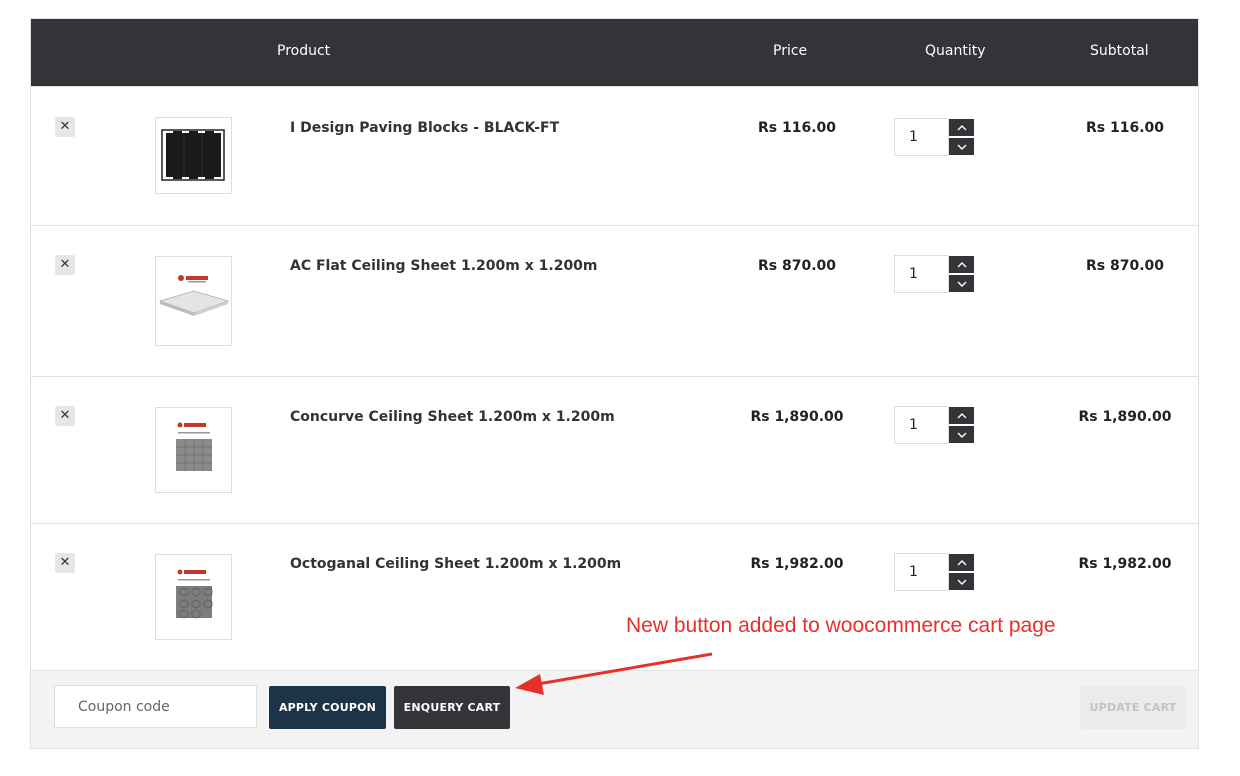  What do you see at coordinates (1119, 51) in the screenshot?
I see `header-subtotal: Subtotal` at bounding box center [1119, 51].